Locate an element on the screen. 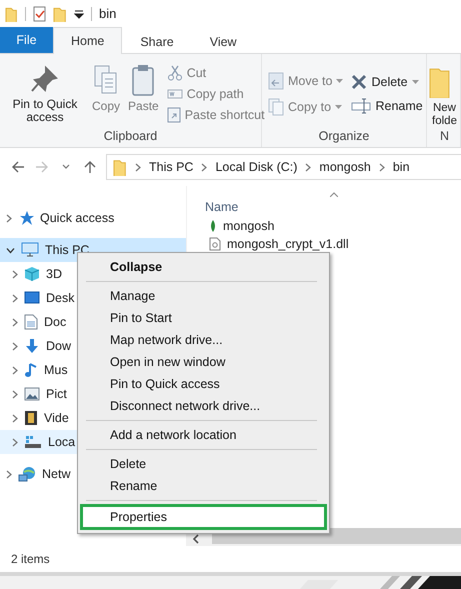 The width and height of the screenshot is (461, 589). group-label: Organize is located at coordinates (344, 137).